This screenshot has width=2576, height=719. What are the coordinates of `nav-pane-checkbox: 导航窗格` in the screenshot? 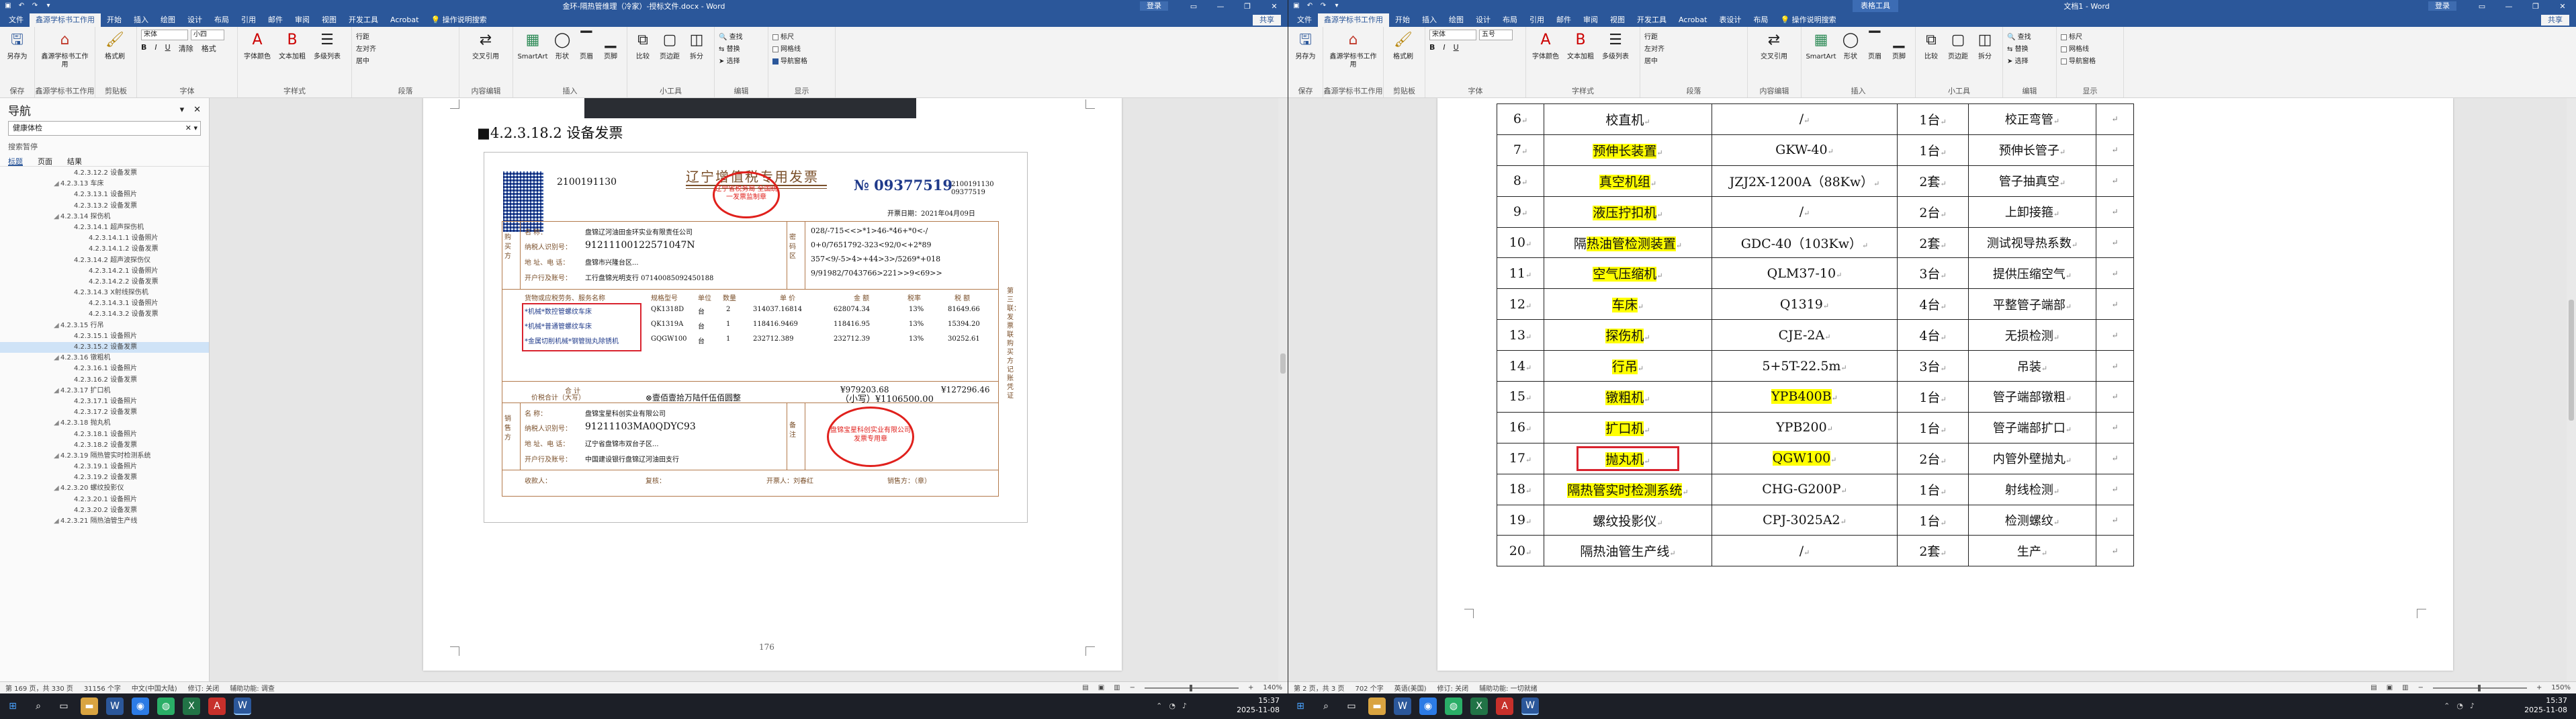 It's located at (790, 60).